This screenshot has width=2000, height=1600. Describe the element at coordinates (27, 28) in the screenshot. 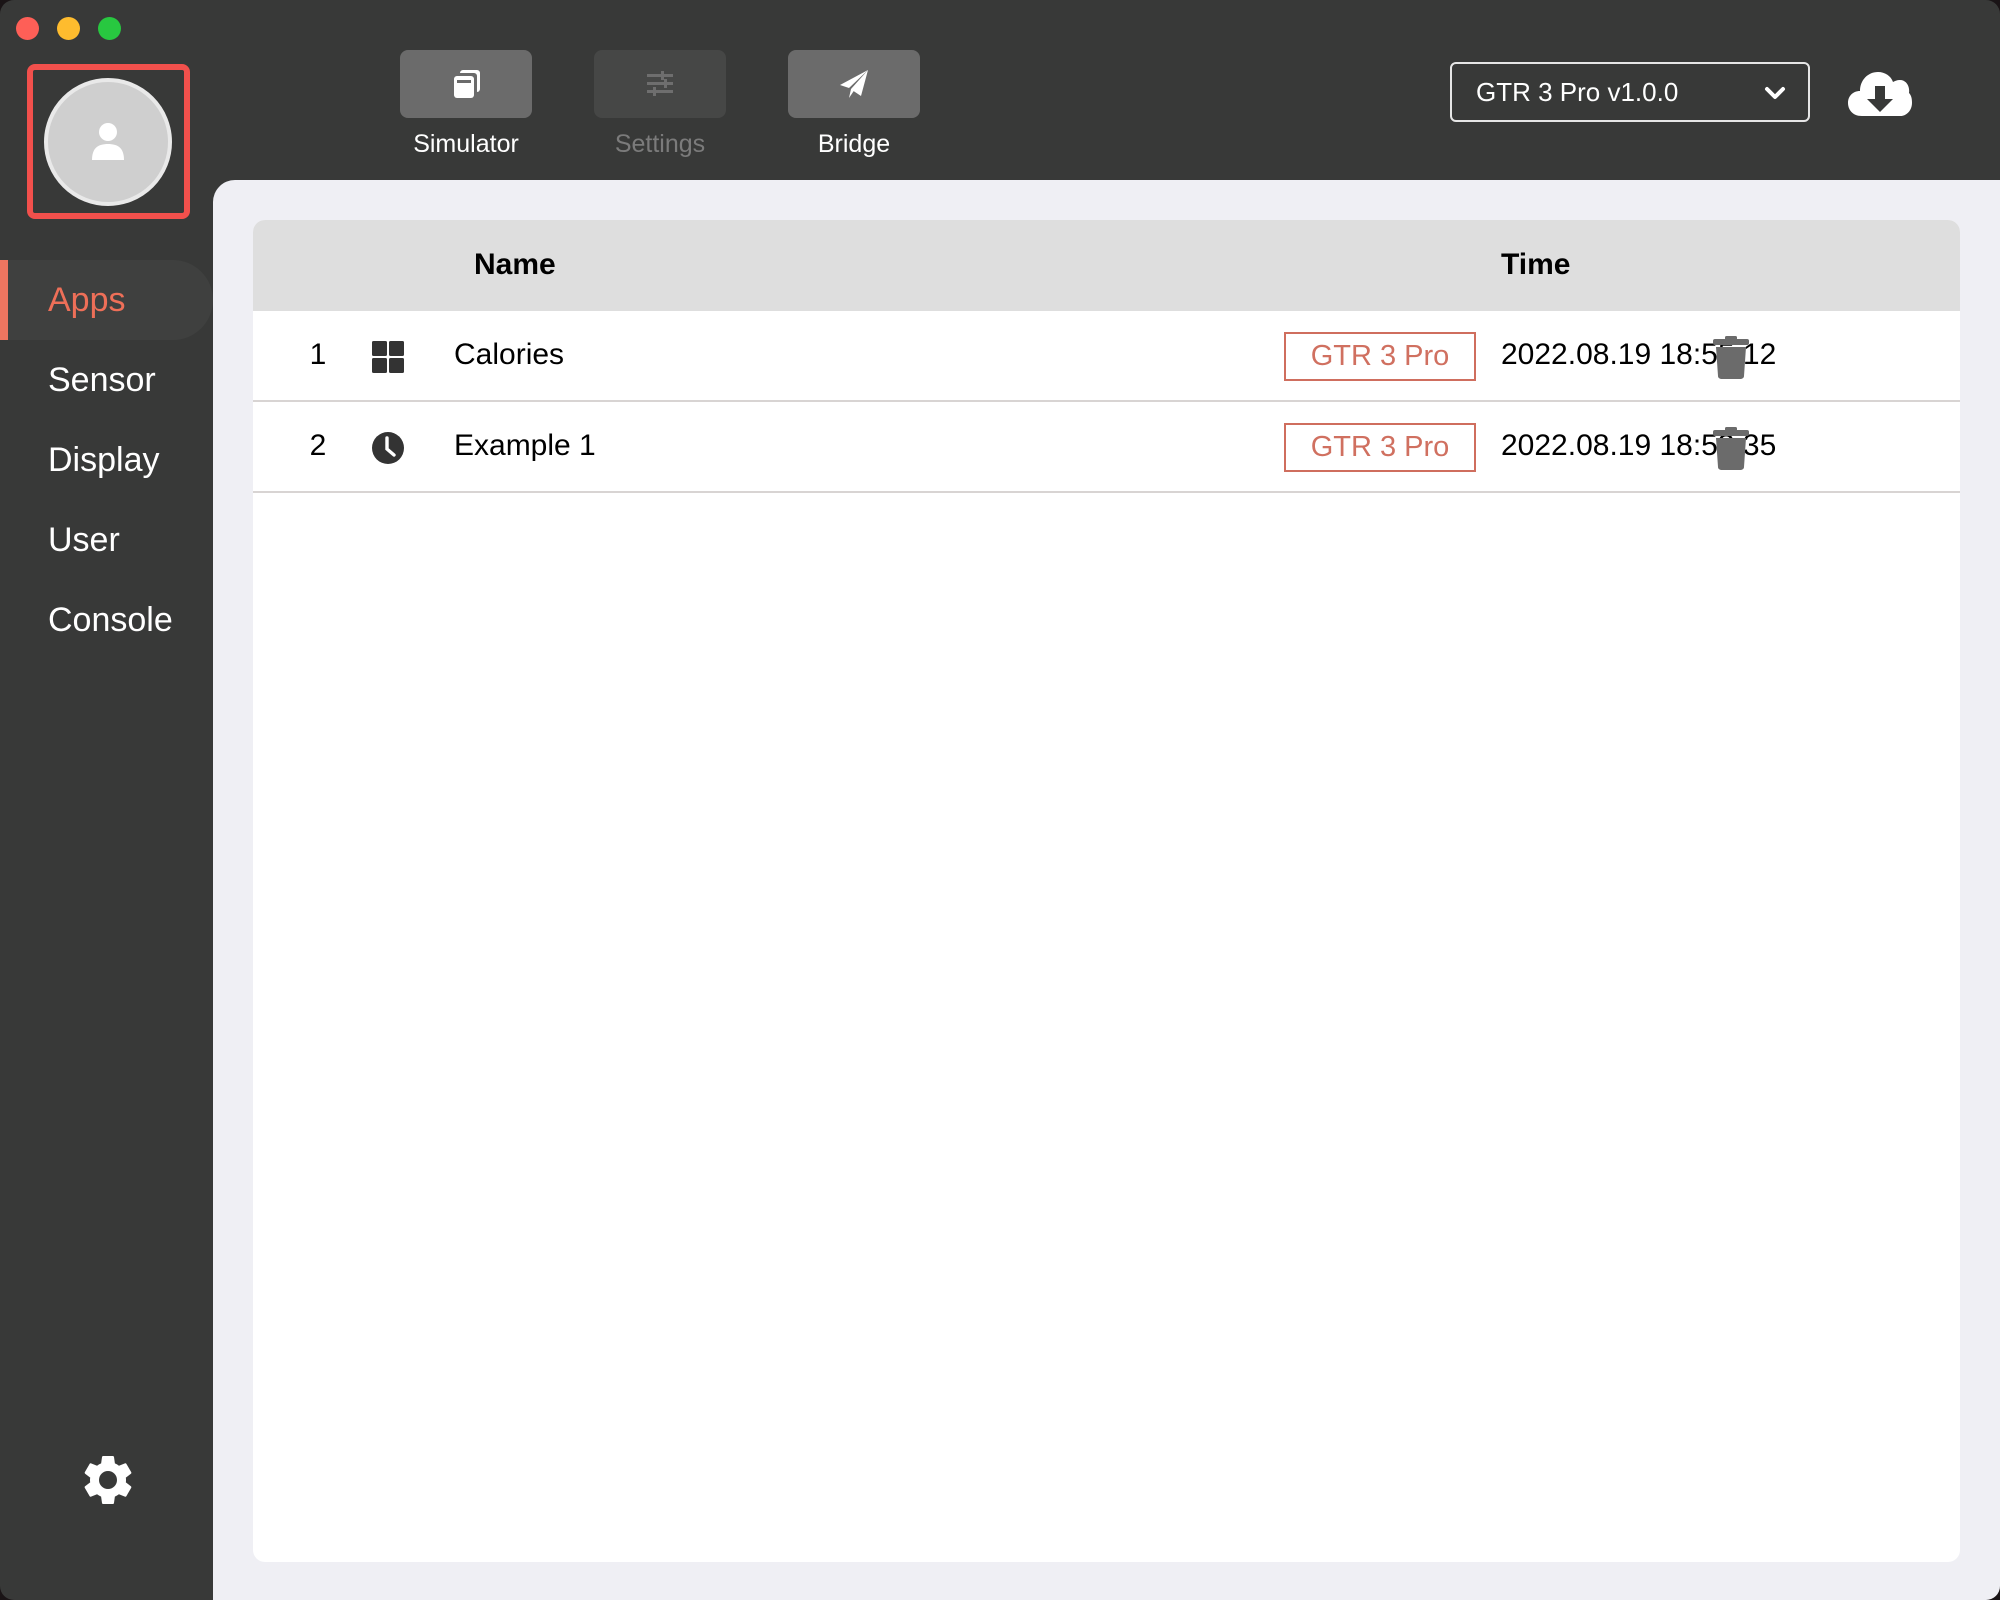

I see `close-window-button` at that location.